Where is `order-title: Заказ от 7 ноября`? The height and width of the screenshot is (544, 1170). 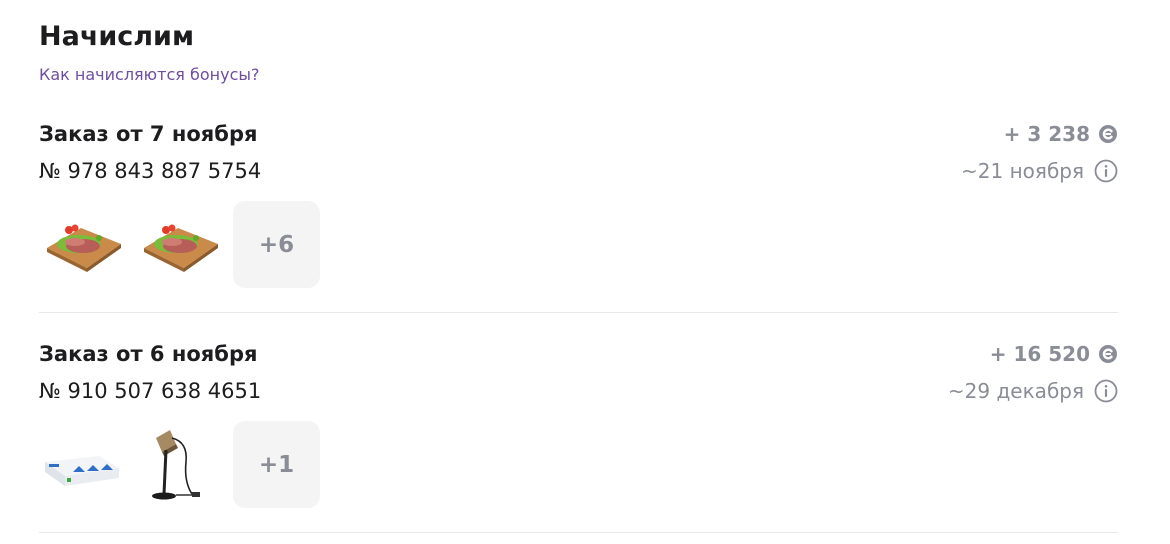
order-title: Заказ от 7 ноября is located at coordinates (148, 134).